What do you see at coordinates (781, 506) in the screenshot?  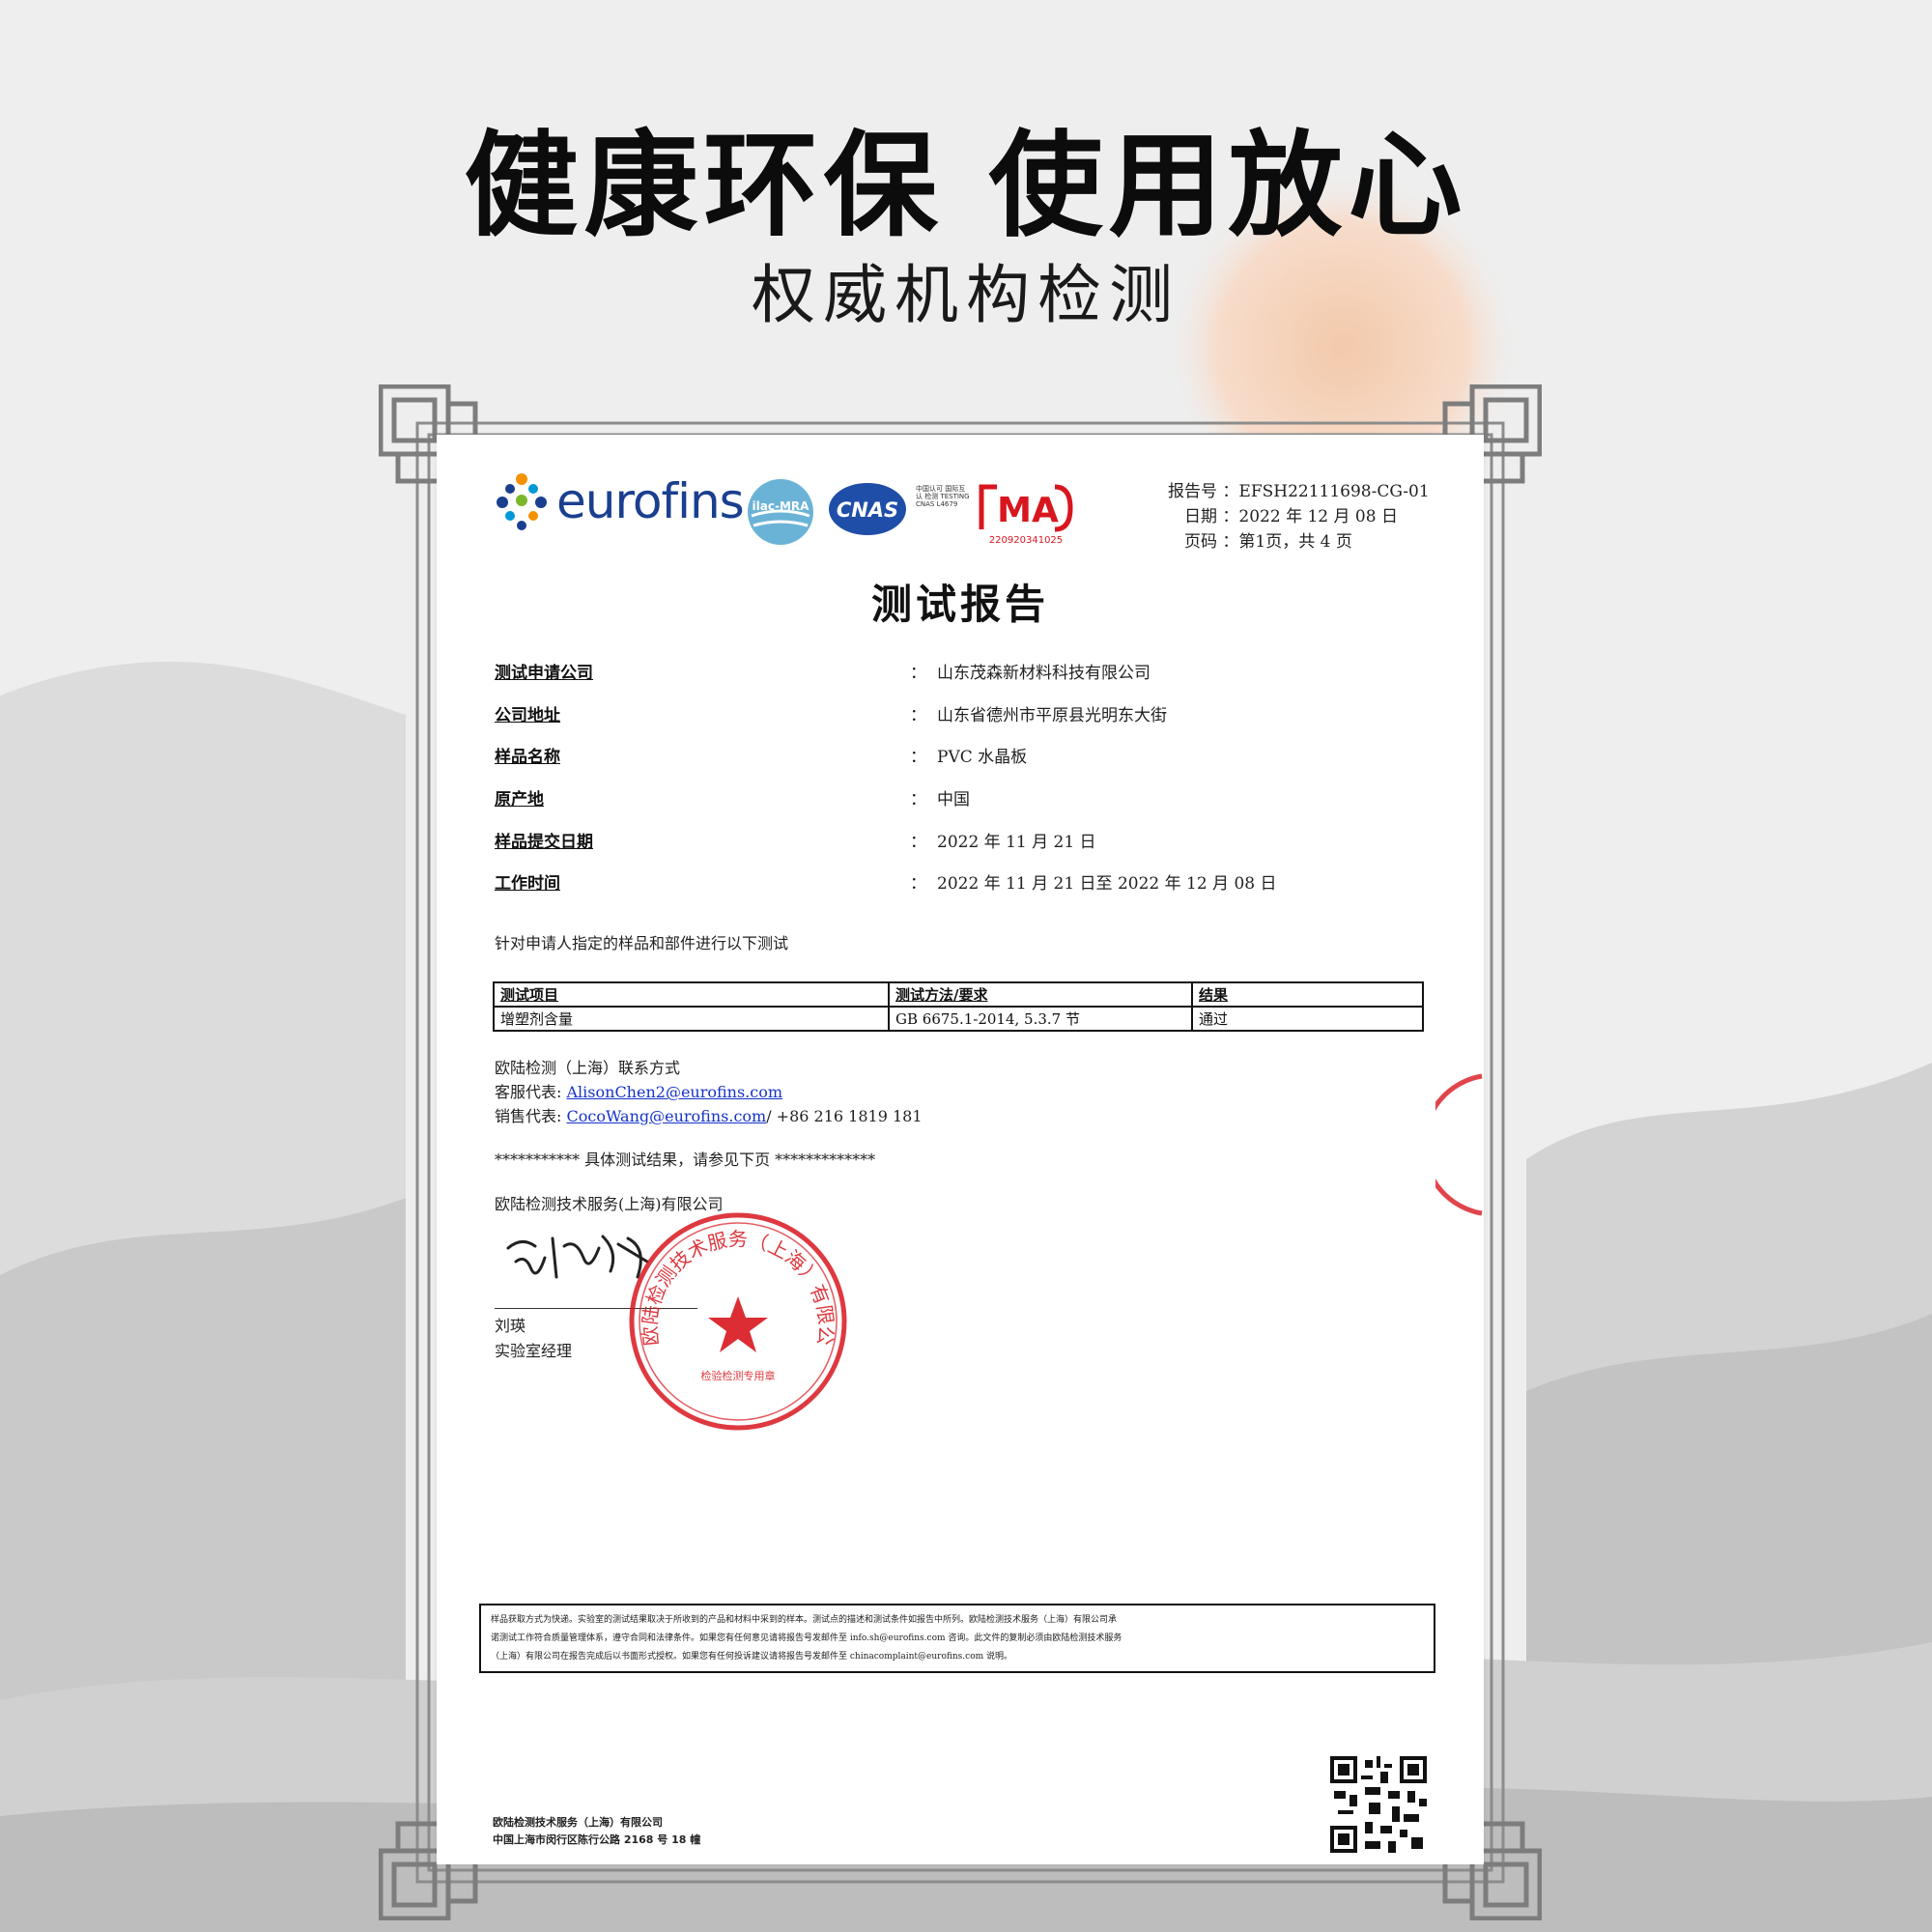 I see `ilac-label: ilac-MRA` at bounding box center [781, 506].